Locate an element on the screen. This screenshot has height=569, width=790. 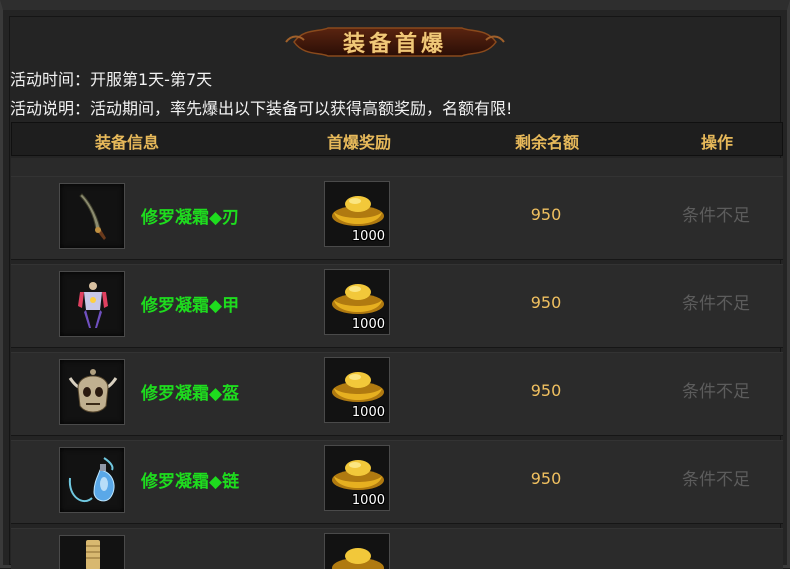
blade-icon is located at coordinates (92, 216).